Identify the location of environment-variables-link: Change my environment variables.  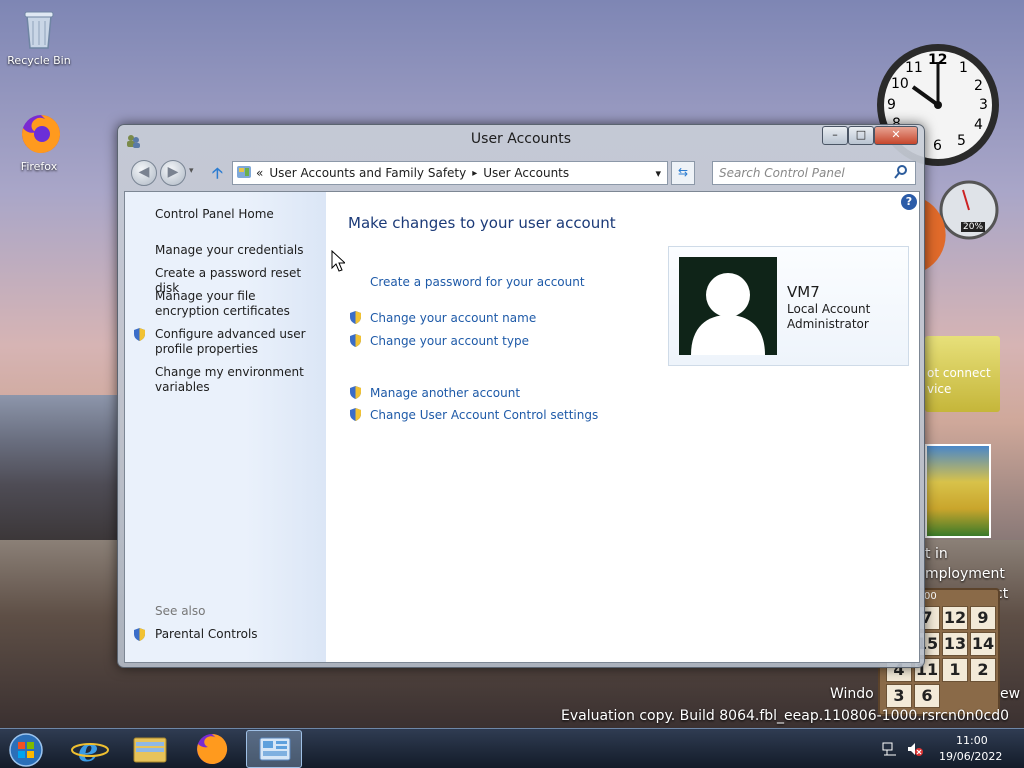
(235, 380).